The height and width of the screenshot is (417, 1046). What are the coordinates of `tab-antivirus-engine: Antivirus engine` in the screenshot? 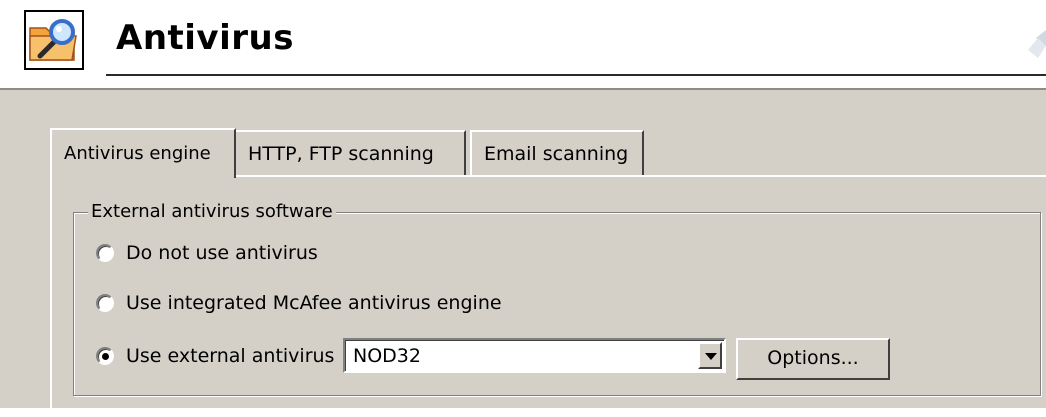 It's located at (143, 153).